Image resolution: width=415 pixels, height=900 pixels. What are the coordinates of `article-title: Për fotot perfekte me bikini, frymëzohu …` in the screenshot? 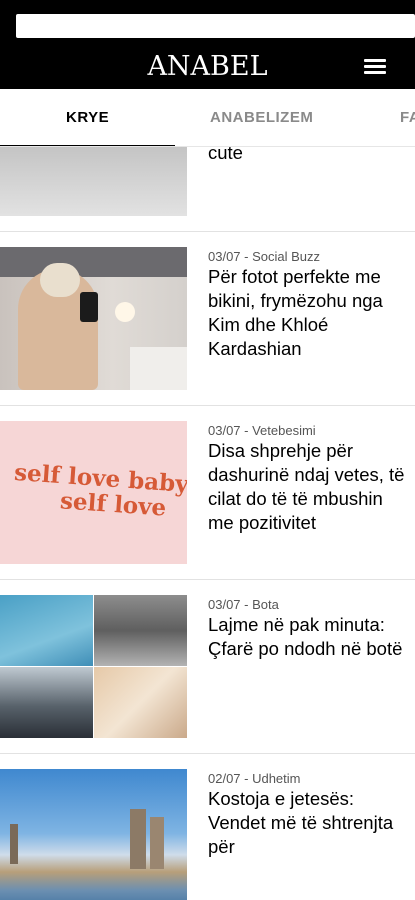 It's located at (308, 313).